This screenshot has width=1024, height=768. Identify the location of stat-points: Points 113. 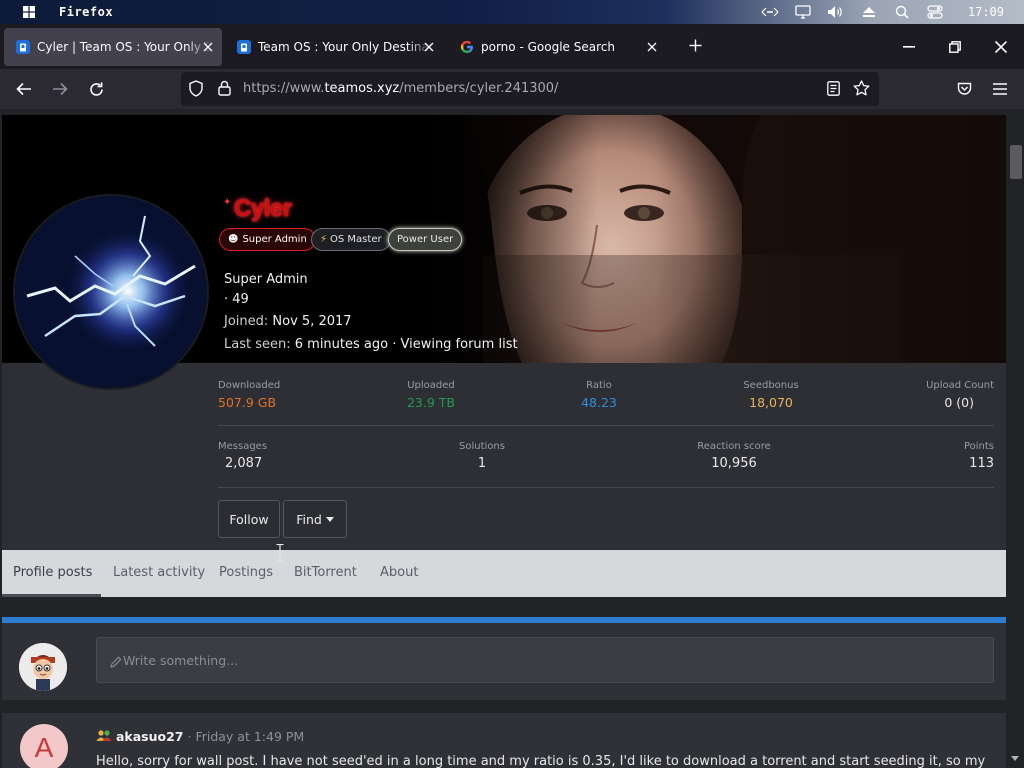
(979, 456).